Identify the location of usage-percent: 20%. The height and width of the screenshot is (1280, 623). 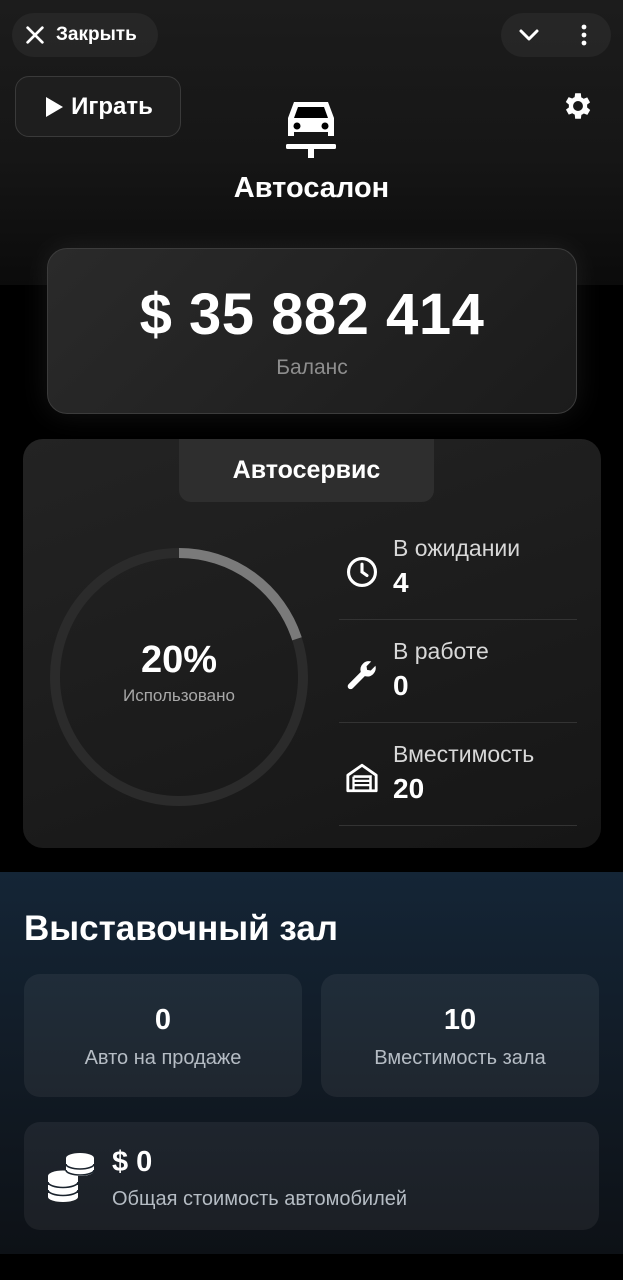
(179, 659).